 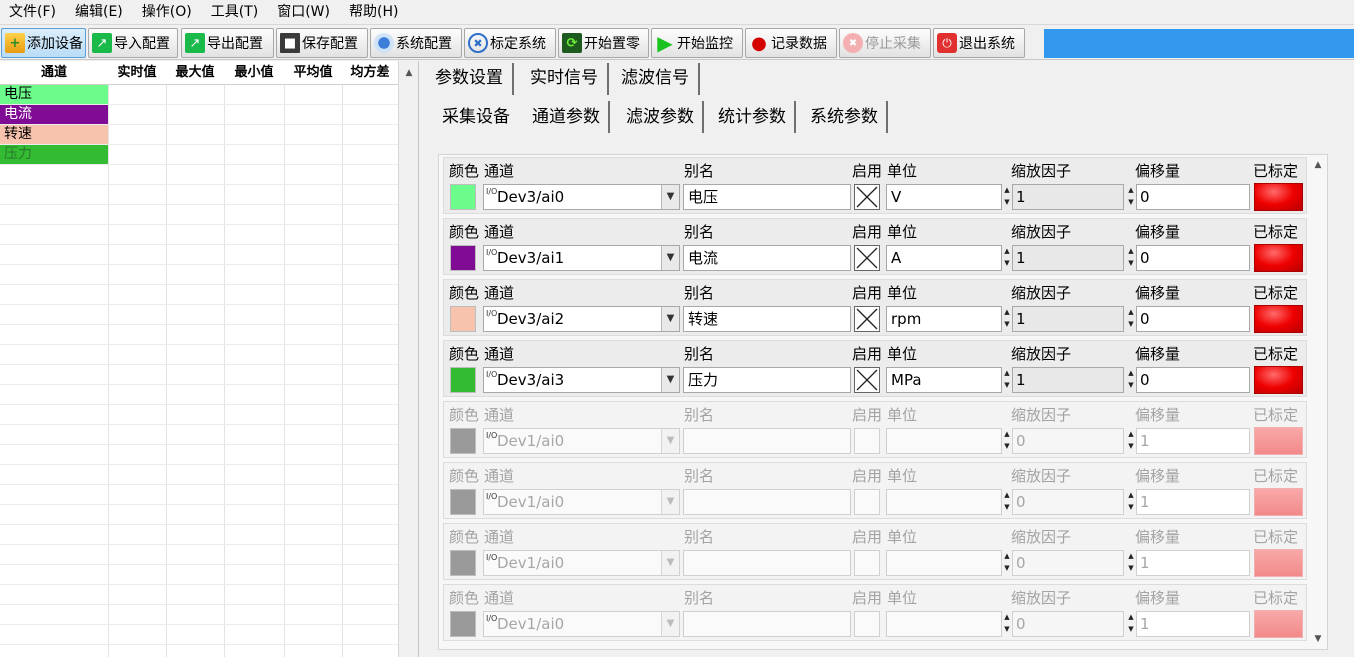 What do you see at coordinates (753, 117) in the screenshot?
I see `tab-statistics-params: 统计参数` at bounding box center [753, 117].